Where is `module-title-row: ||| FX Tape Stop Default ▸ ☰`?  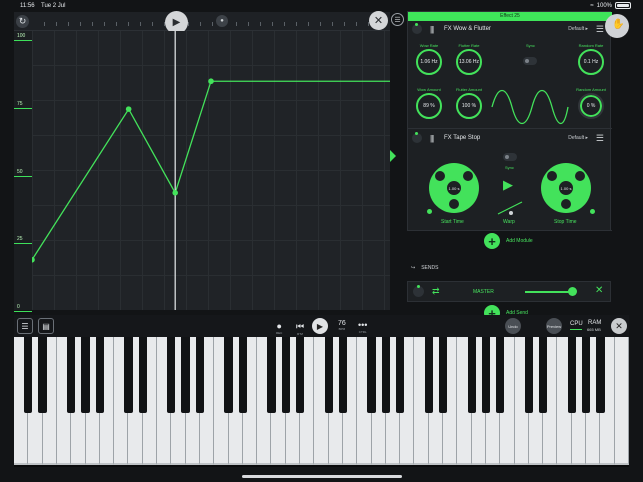
module-title-row: ||| FX Tape Stop Default ▸ ☰ is located at coordinates (510, 138).